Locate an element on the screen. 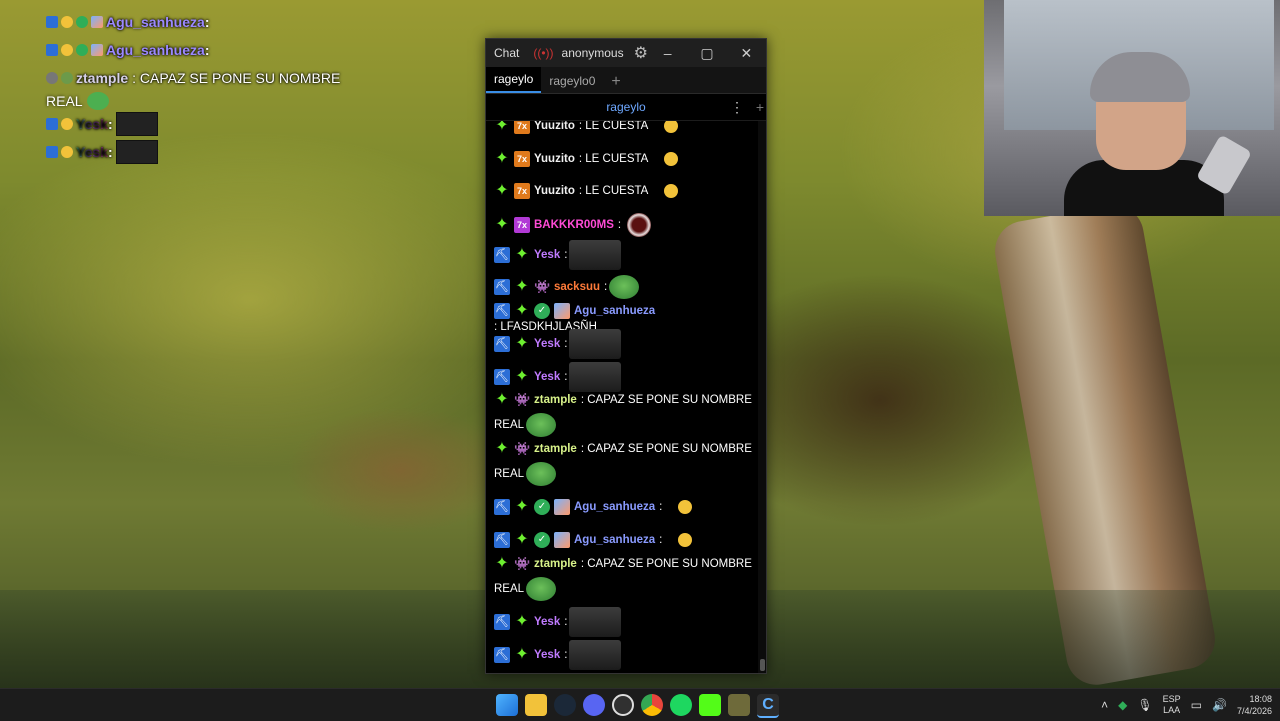 This screenshot has height=721, width=1280. star-badge-icon: ✦ is located at coordinates (502, 399).